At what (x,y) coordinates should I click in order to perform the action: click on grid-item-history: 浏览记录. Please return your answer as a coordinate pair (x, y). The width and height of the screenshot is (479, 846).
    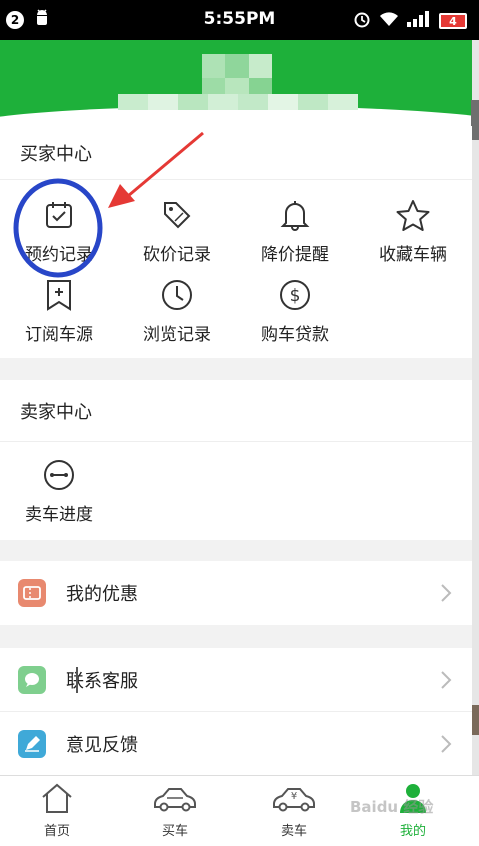
    Looking at the image, I should click on (177, 310).